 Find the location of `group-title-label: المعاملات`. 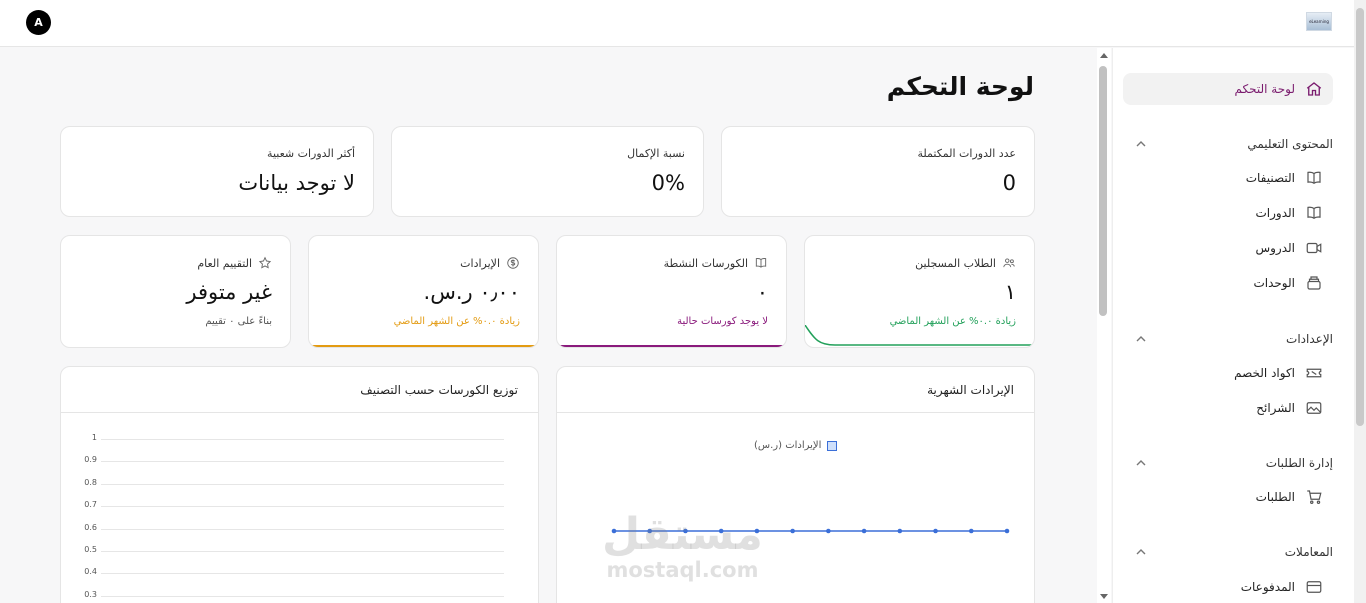

group-title-label: المعاملات is located at coordinates (1308, 552).